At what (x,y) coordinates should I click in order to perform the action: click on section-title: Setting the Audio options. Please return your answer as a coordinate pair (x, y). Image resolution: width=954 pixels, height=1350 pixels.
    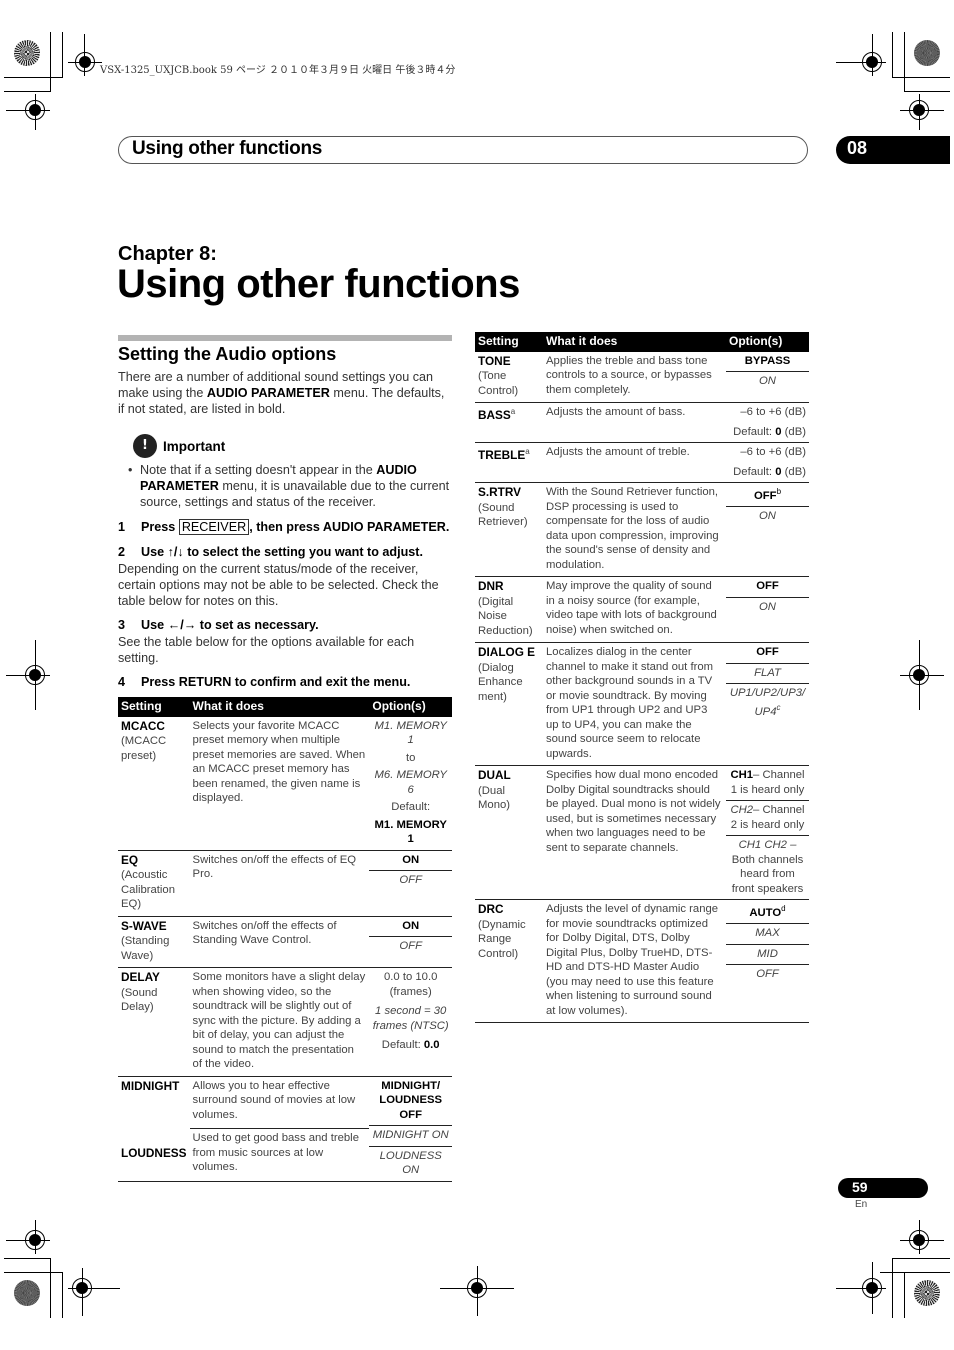
    Looking at the image, I should click on (227, 354).